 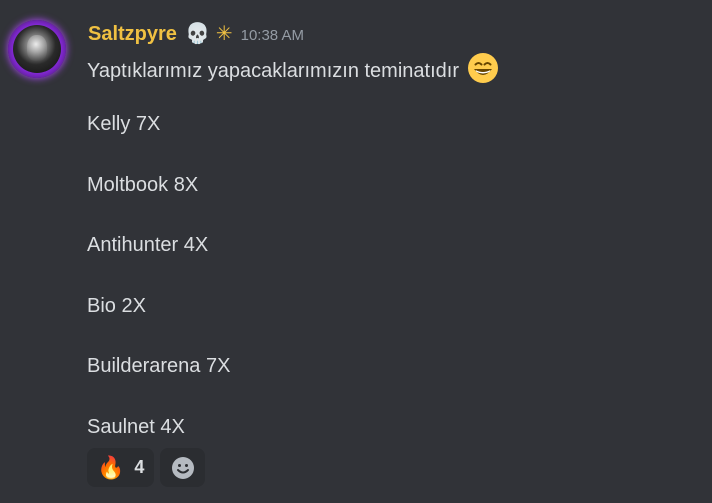 I want to click on message-line-4: Bio 2X, so click(x=116, y=306).